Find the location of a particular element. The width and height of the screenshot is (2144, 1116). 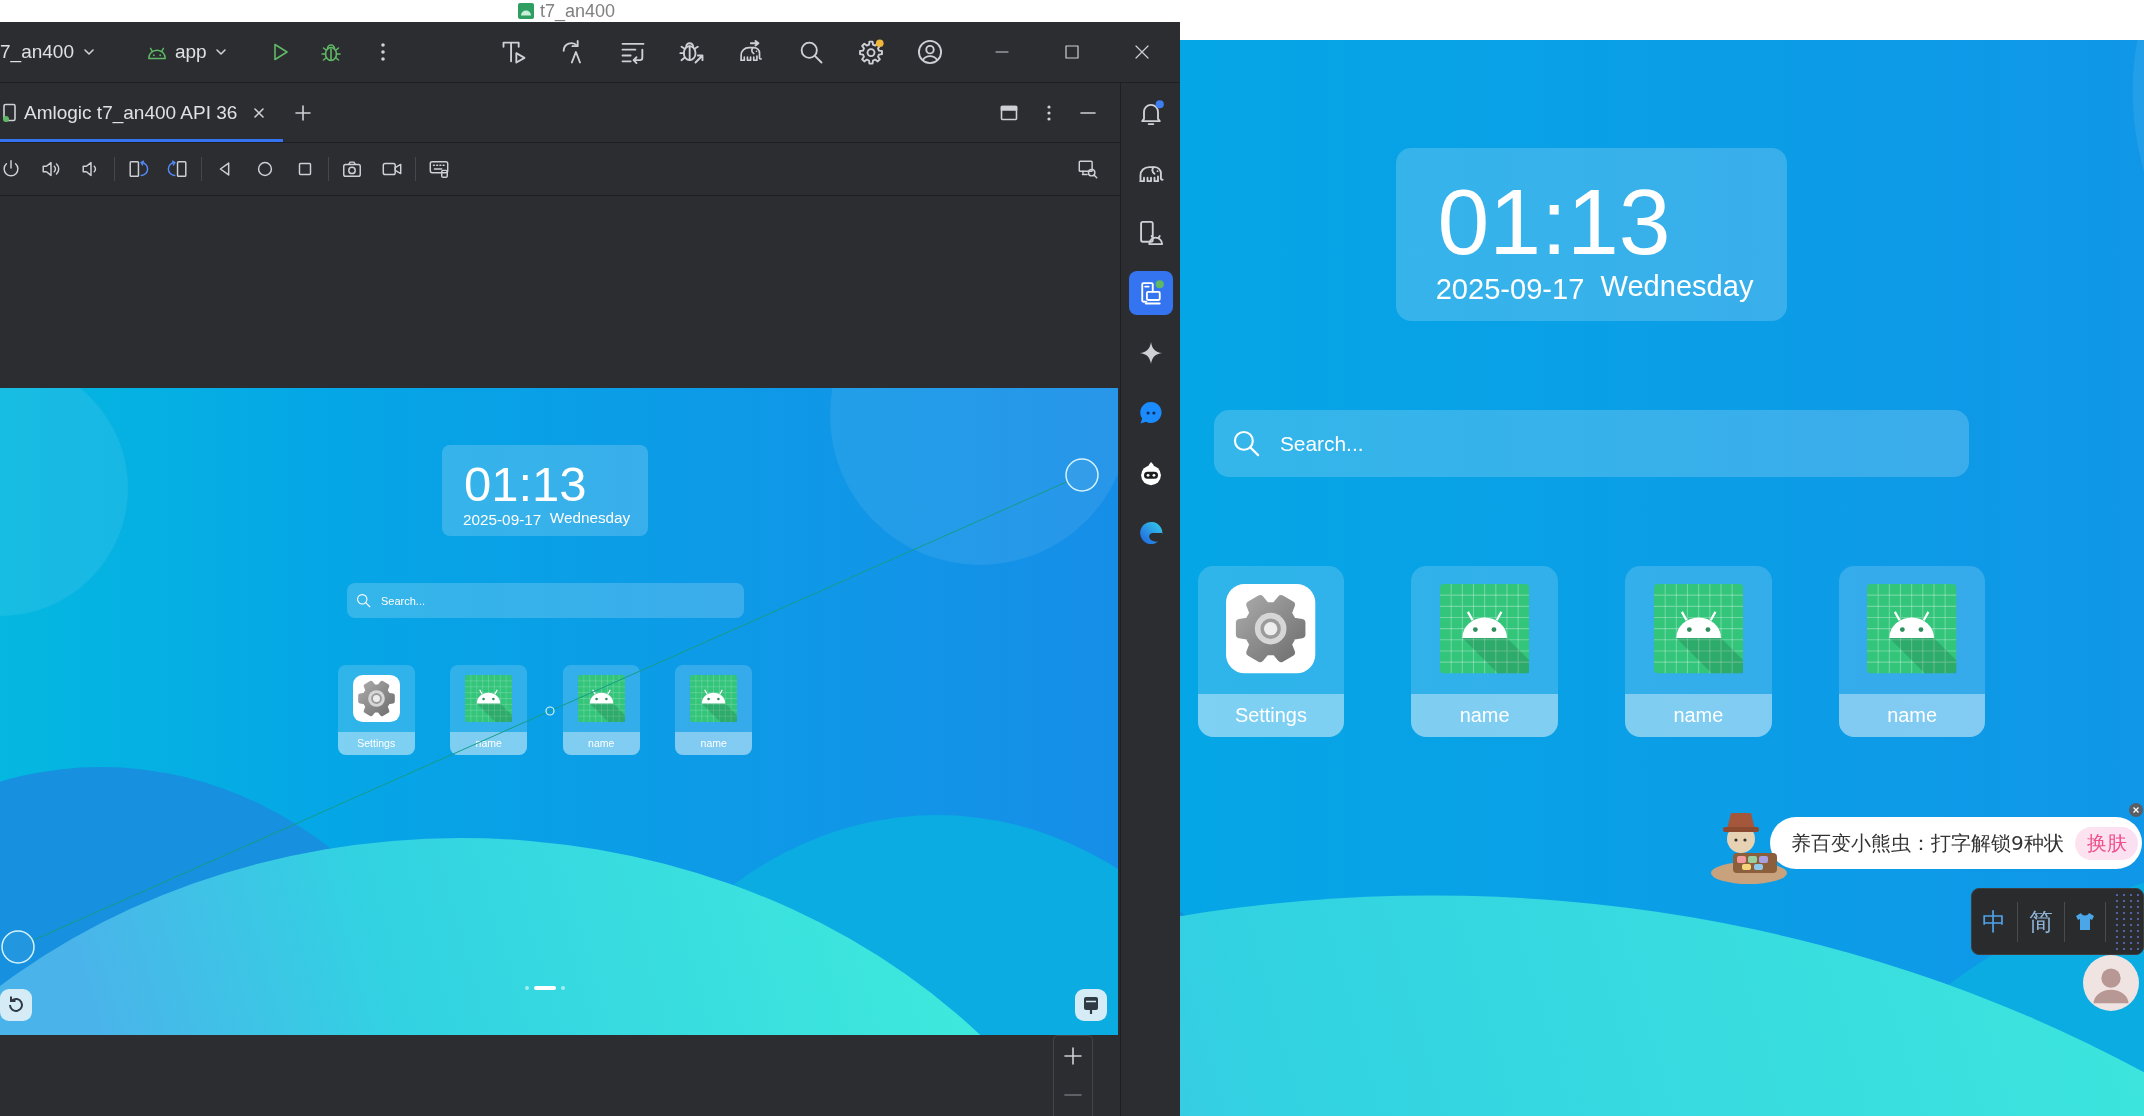

device-tab: Amlogic t7_an400 API 36 is located at coordinates (142, 112).